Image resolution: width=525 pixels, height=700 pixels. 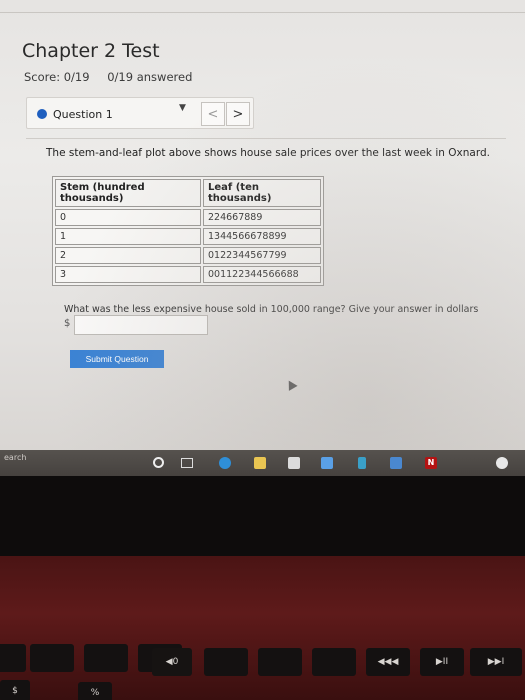 I want to click on page-title: Chapter 2 Test, so click(x=91, y=51).